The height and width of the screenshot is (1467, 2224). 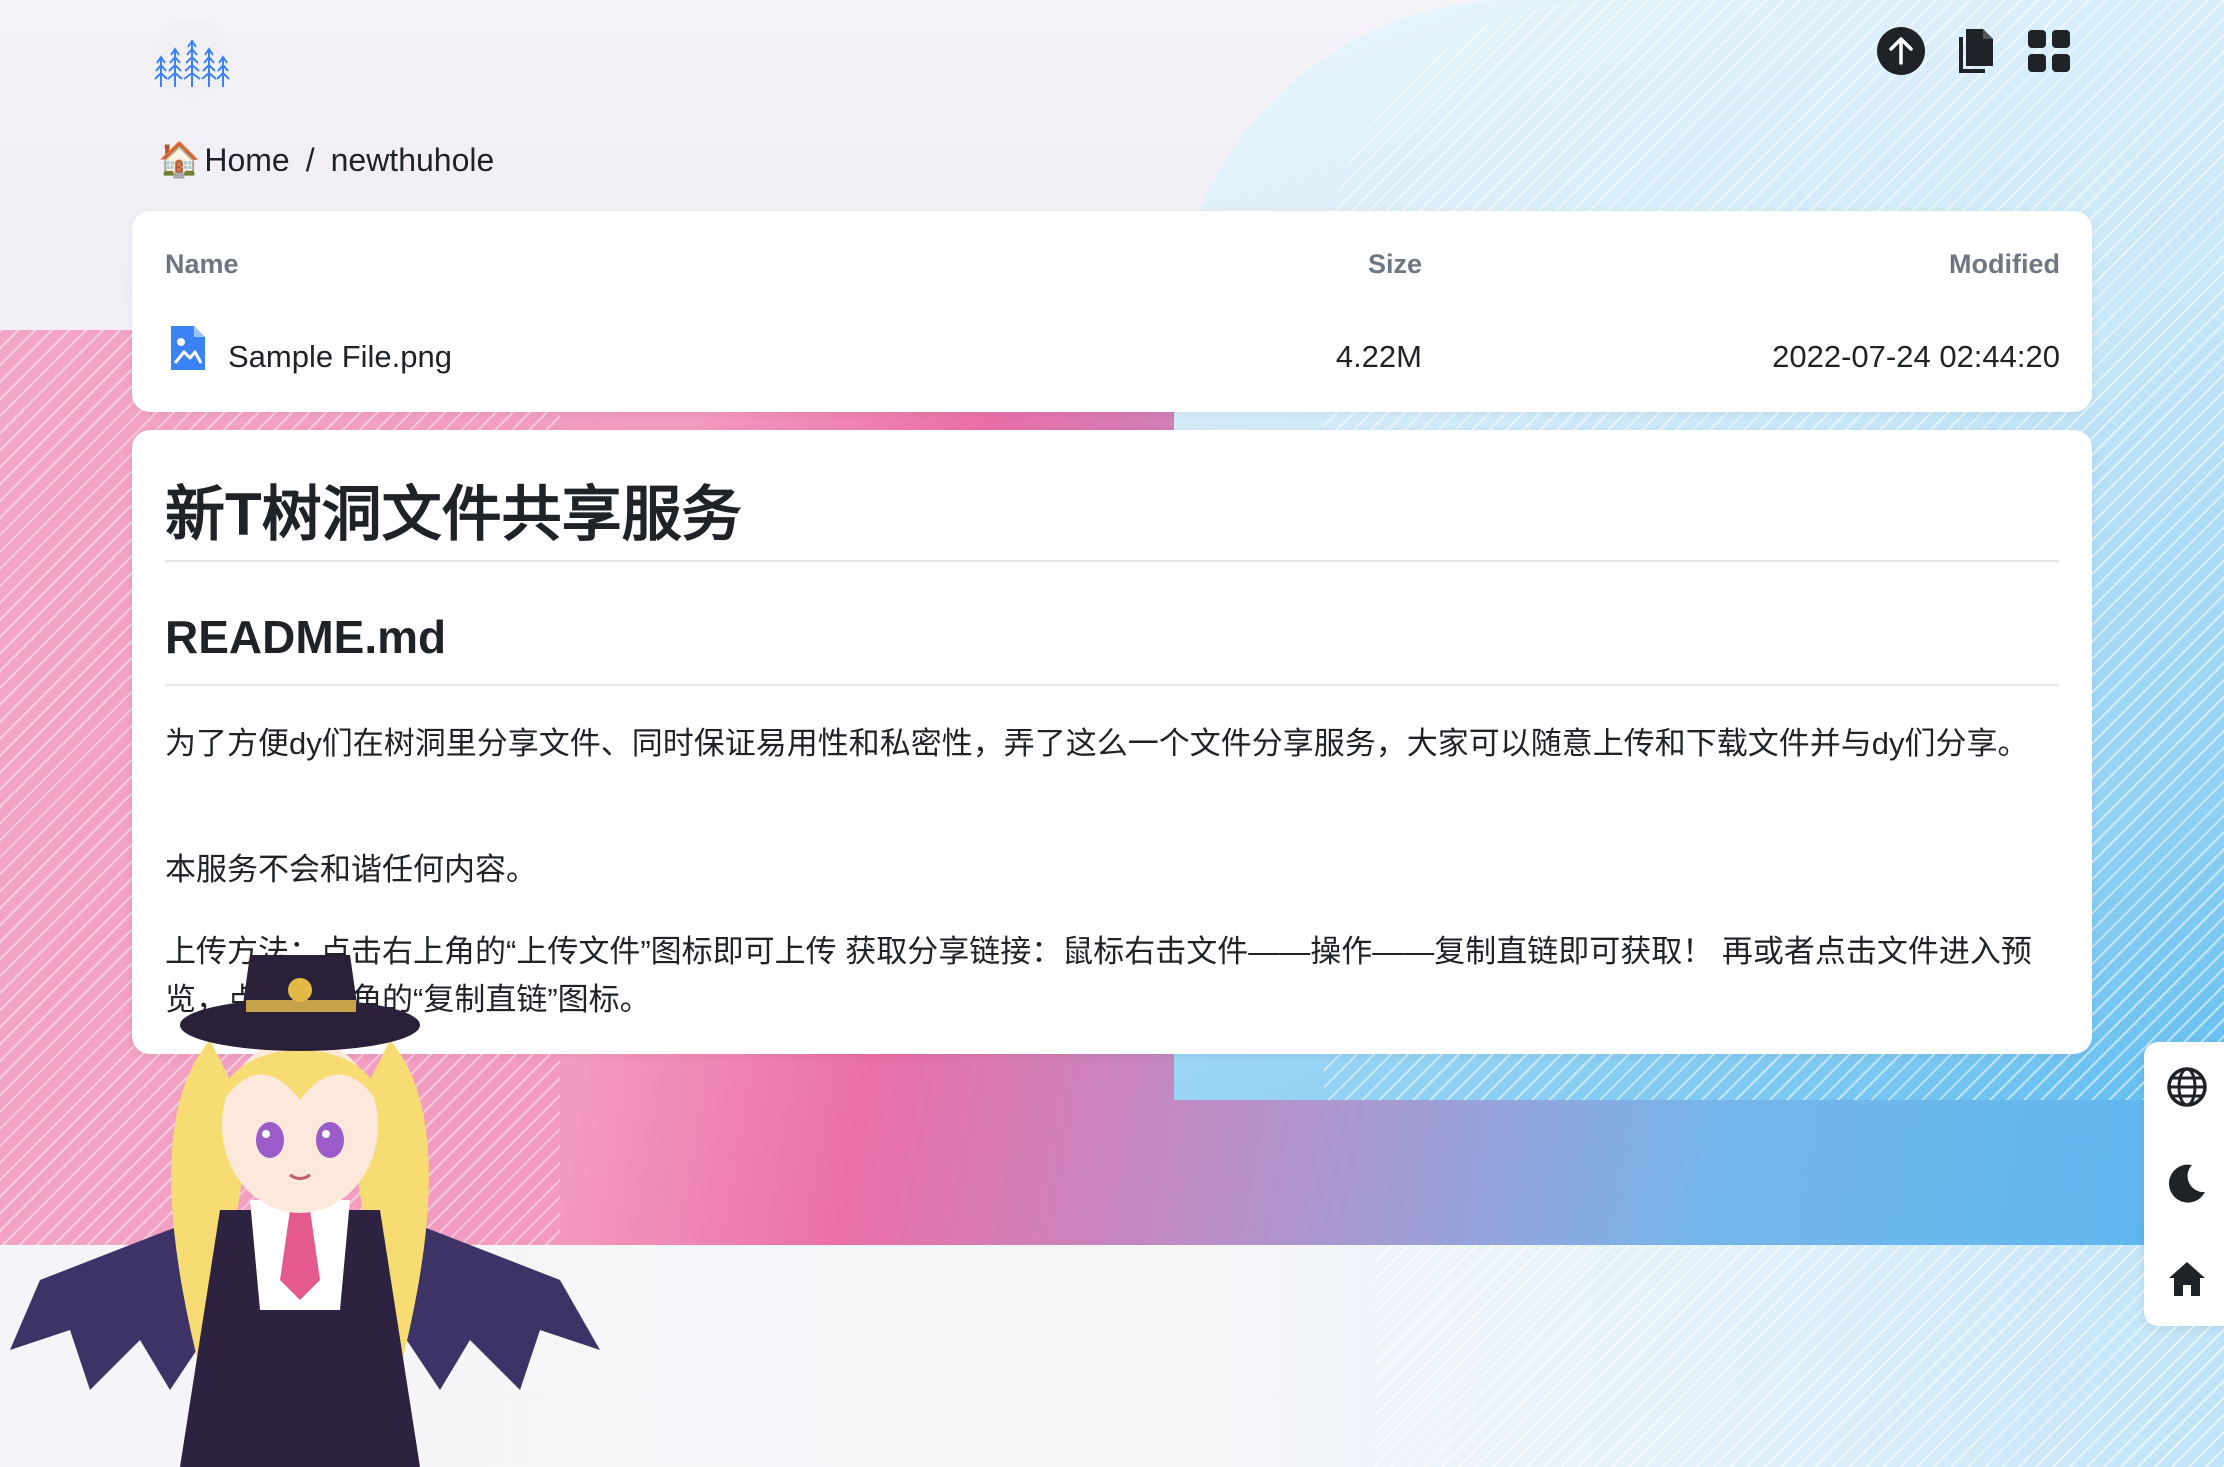 I want to click on file-size: 4.22M, so click(x=1378, y=356).